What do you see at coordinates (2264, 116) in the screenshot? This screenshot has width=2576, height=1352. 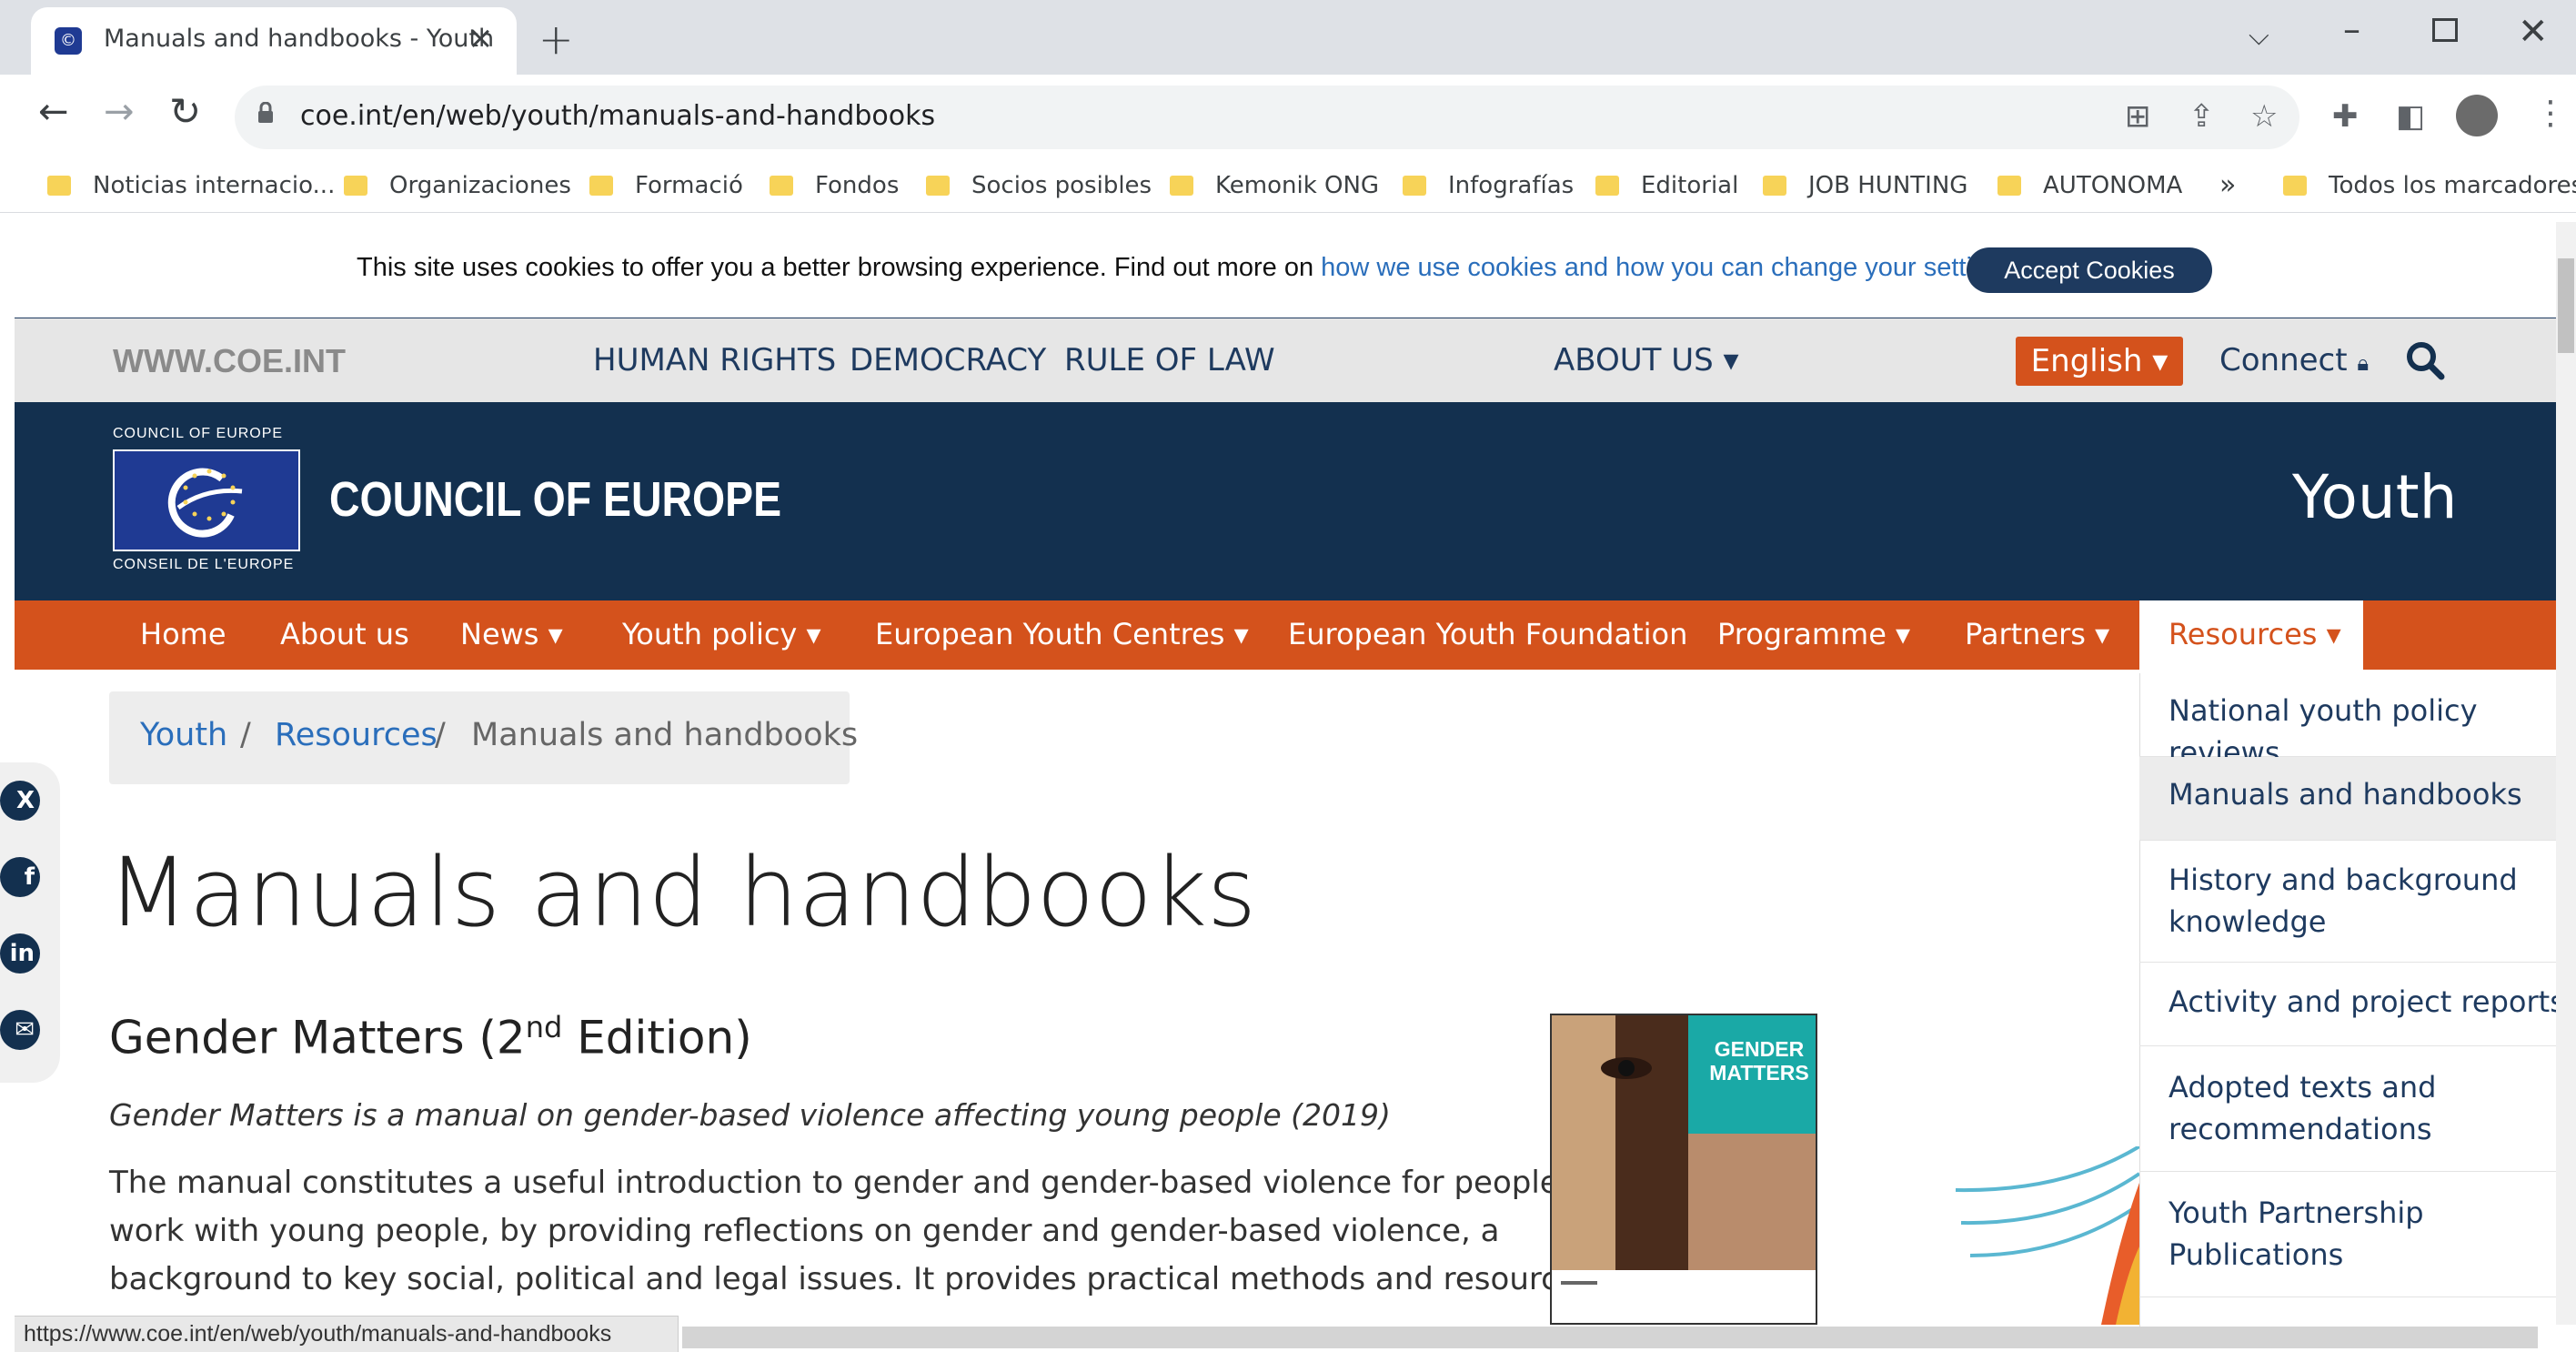 I see `bookmark-star-icon: ☆` at bounding box center [2264, 116].